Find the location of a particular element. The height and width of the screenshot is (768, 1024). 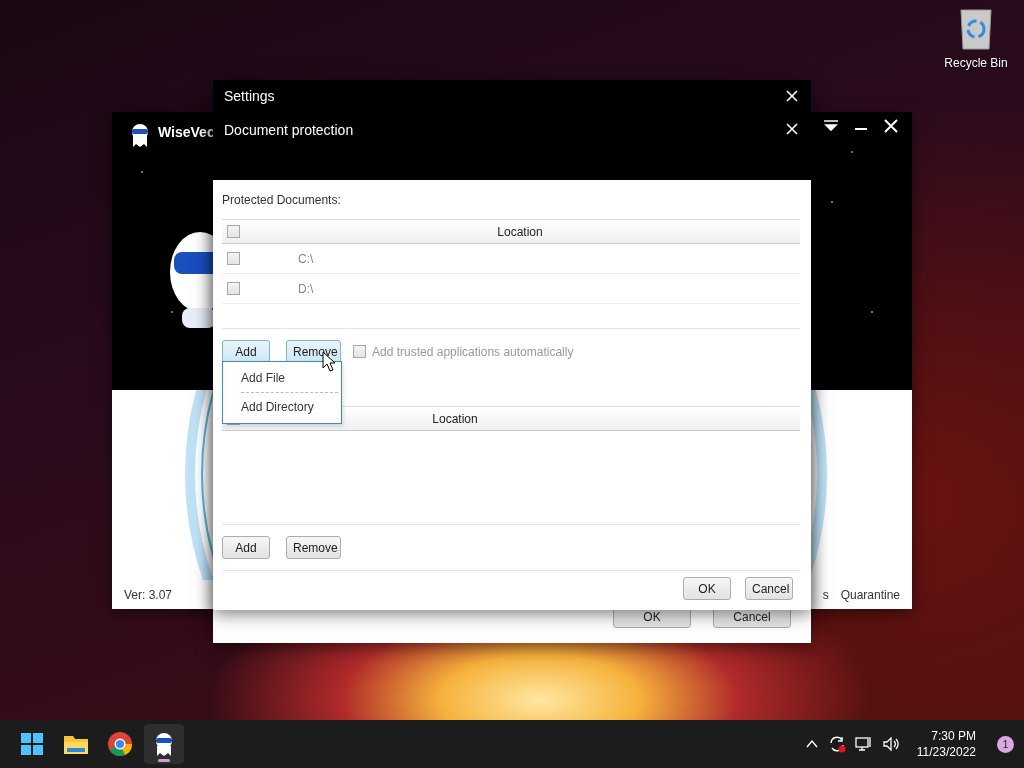

remove-button: Remove is located at coordinates (313, 547).